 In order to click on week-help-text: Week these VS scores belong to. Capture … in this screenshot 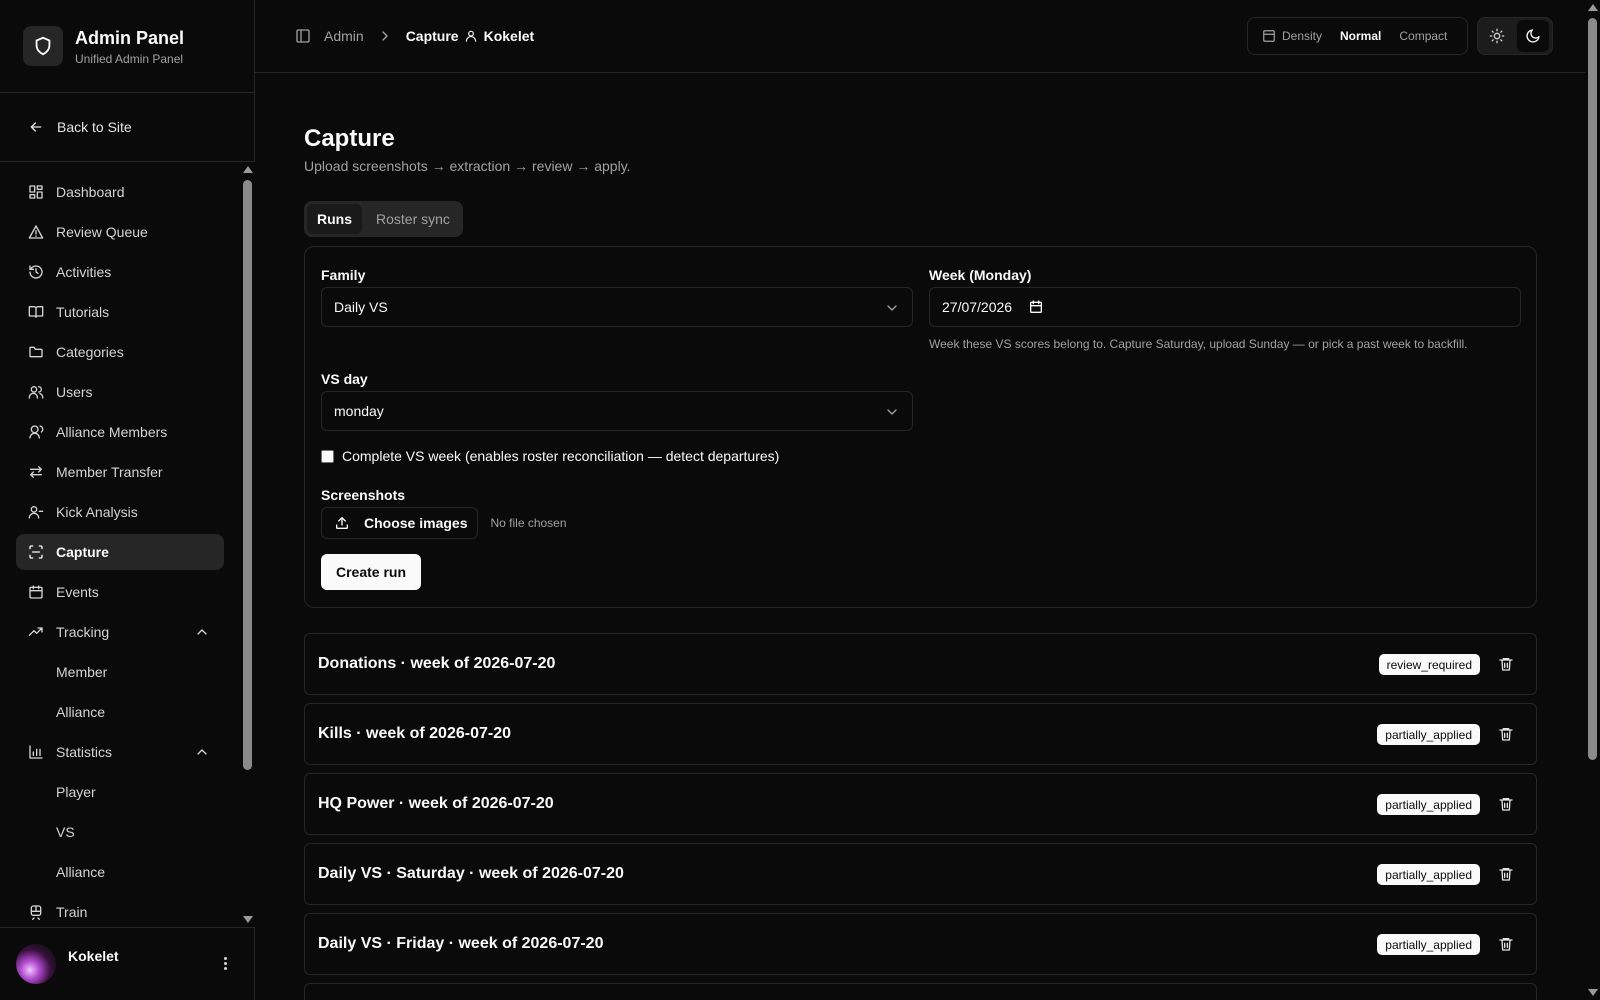, I will do `click(1198, 344)`.